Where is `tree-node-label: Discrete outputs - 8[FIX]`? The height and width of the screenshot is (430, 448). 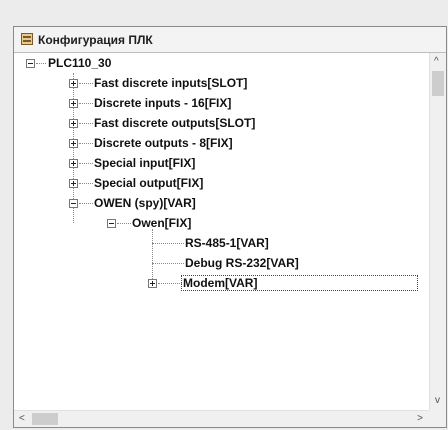
tree-node-label: Discrete outputs - 8[FIX] is located at coordinates (163, 143).